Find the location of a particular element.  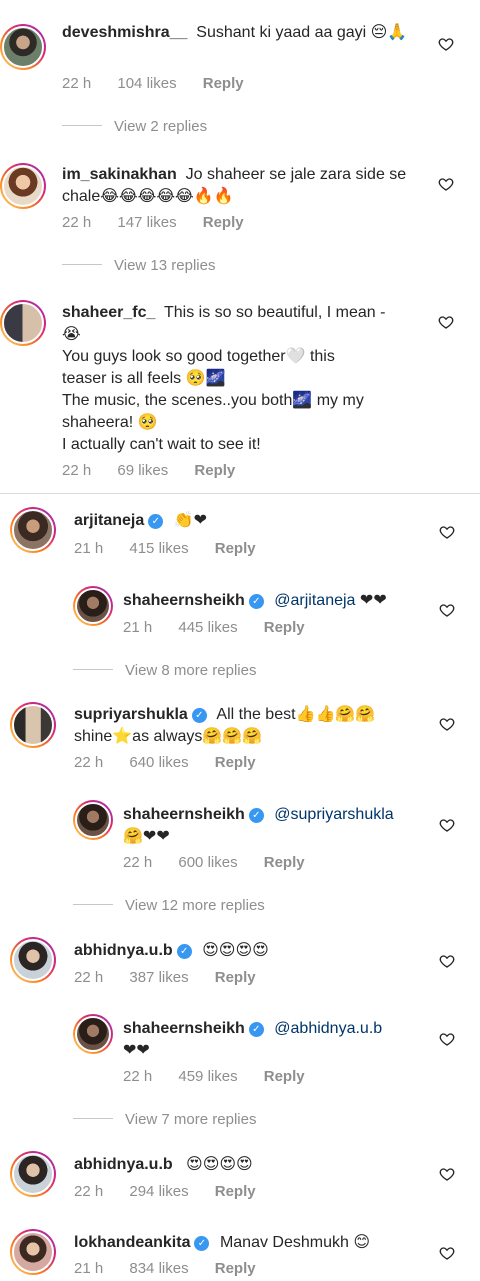

comment-text-line: shine⭐as always🤗🤗🤗 is located at coordinates (168, 736).